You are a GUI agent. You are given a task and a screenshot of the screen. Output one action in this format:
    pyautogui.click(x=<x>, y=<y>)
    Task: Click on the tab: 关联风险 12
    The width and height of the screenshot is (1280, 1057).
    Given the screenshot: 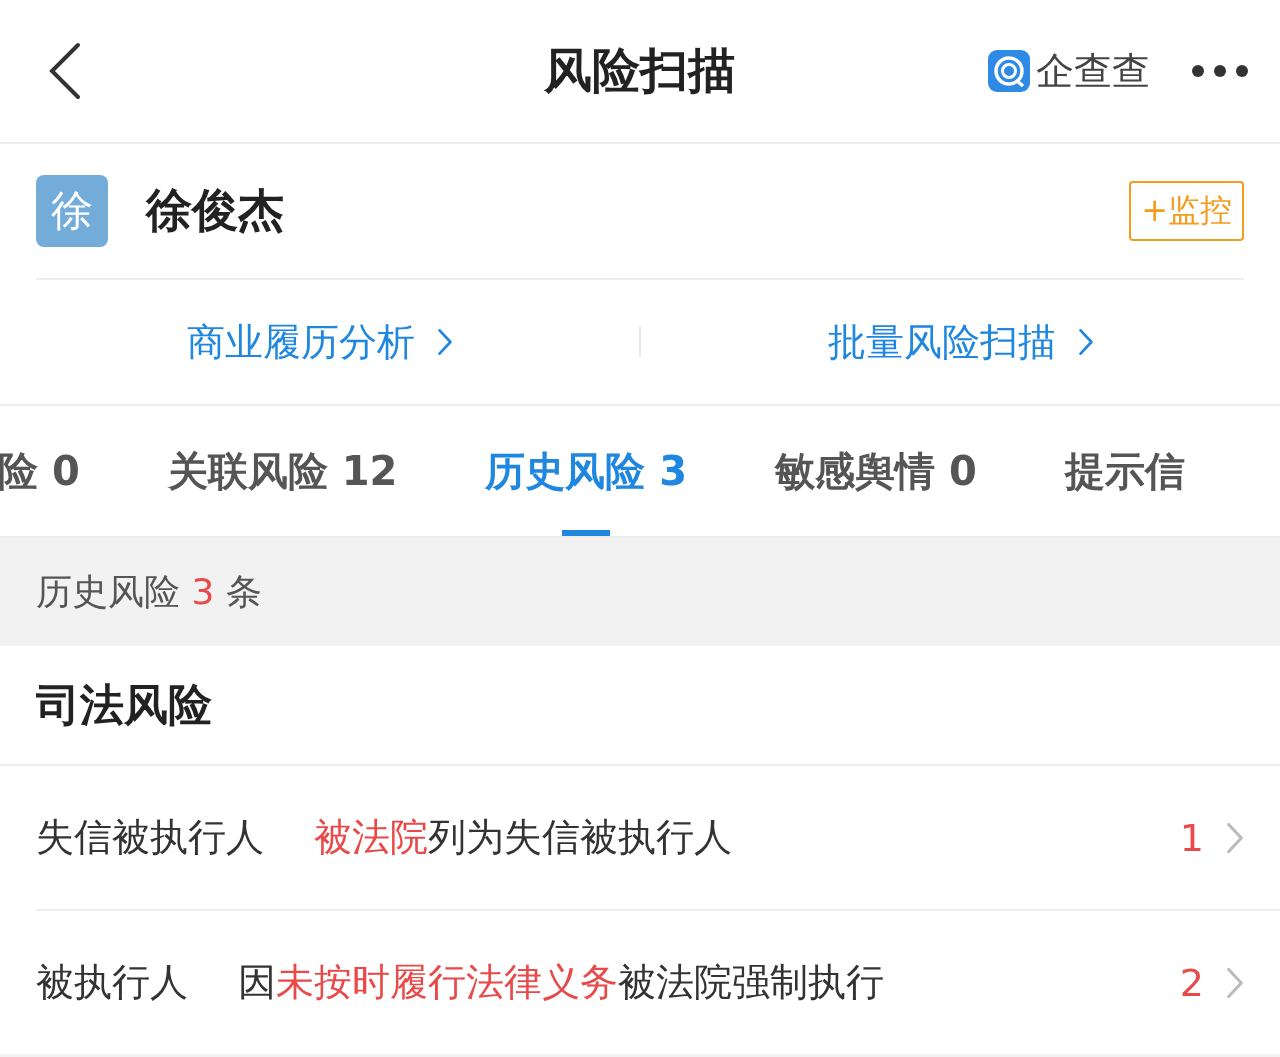 What is the action you would take?
    pyautogui.click(x=282, y=471)
    